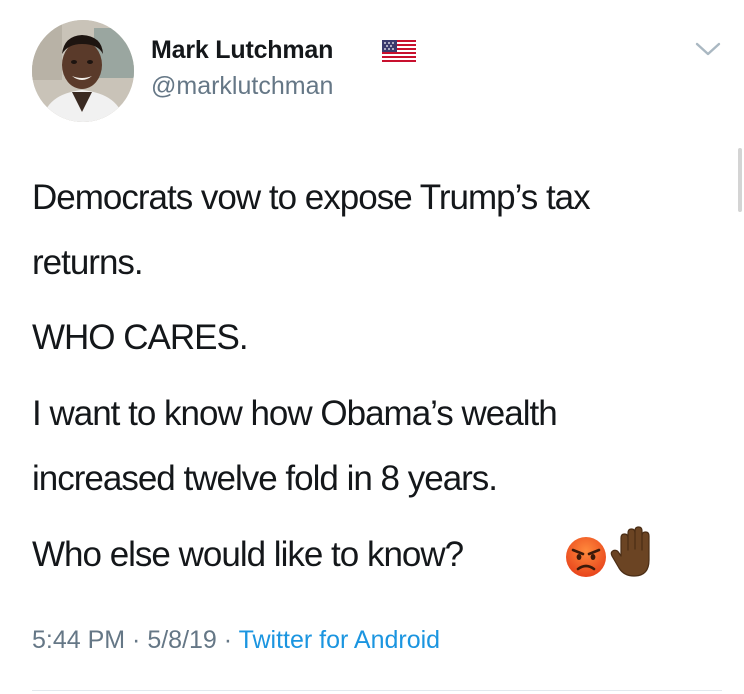 The image size is (744, 694). I want to click on tweet-text-line: Who else would like to know?, so click(248, 554).